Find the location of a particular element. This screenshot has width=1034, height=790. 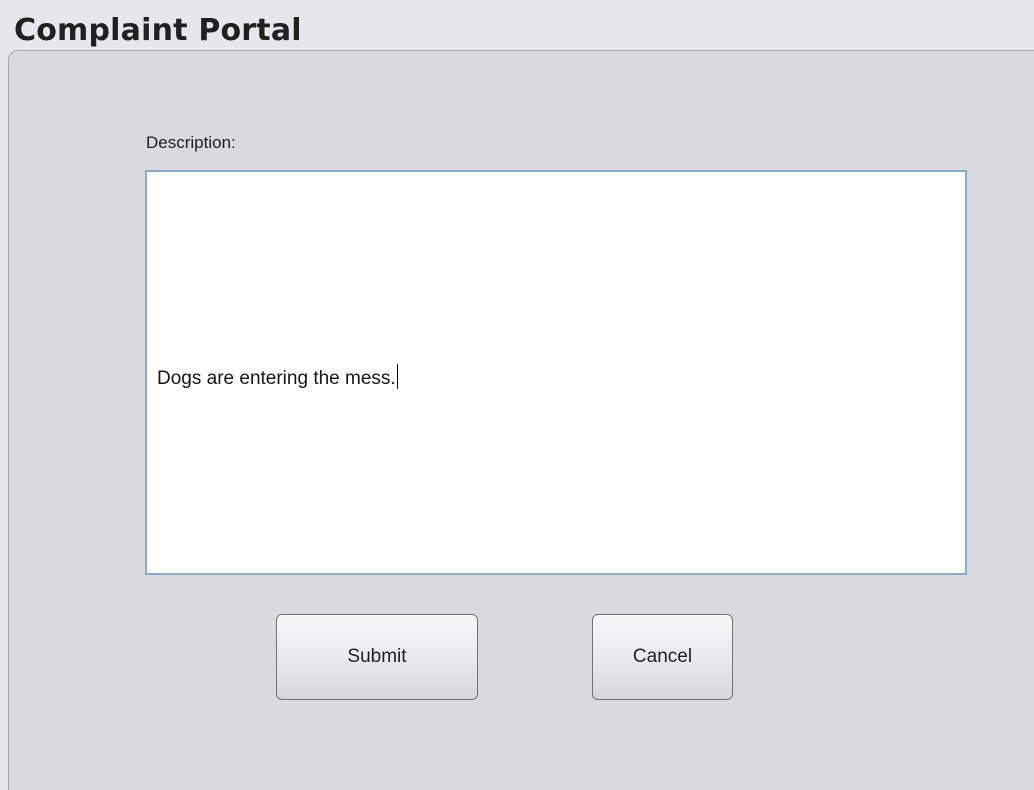

cancel-button: Cancel is located at coordinates (662, 657).